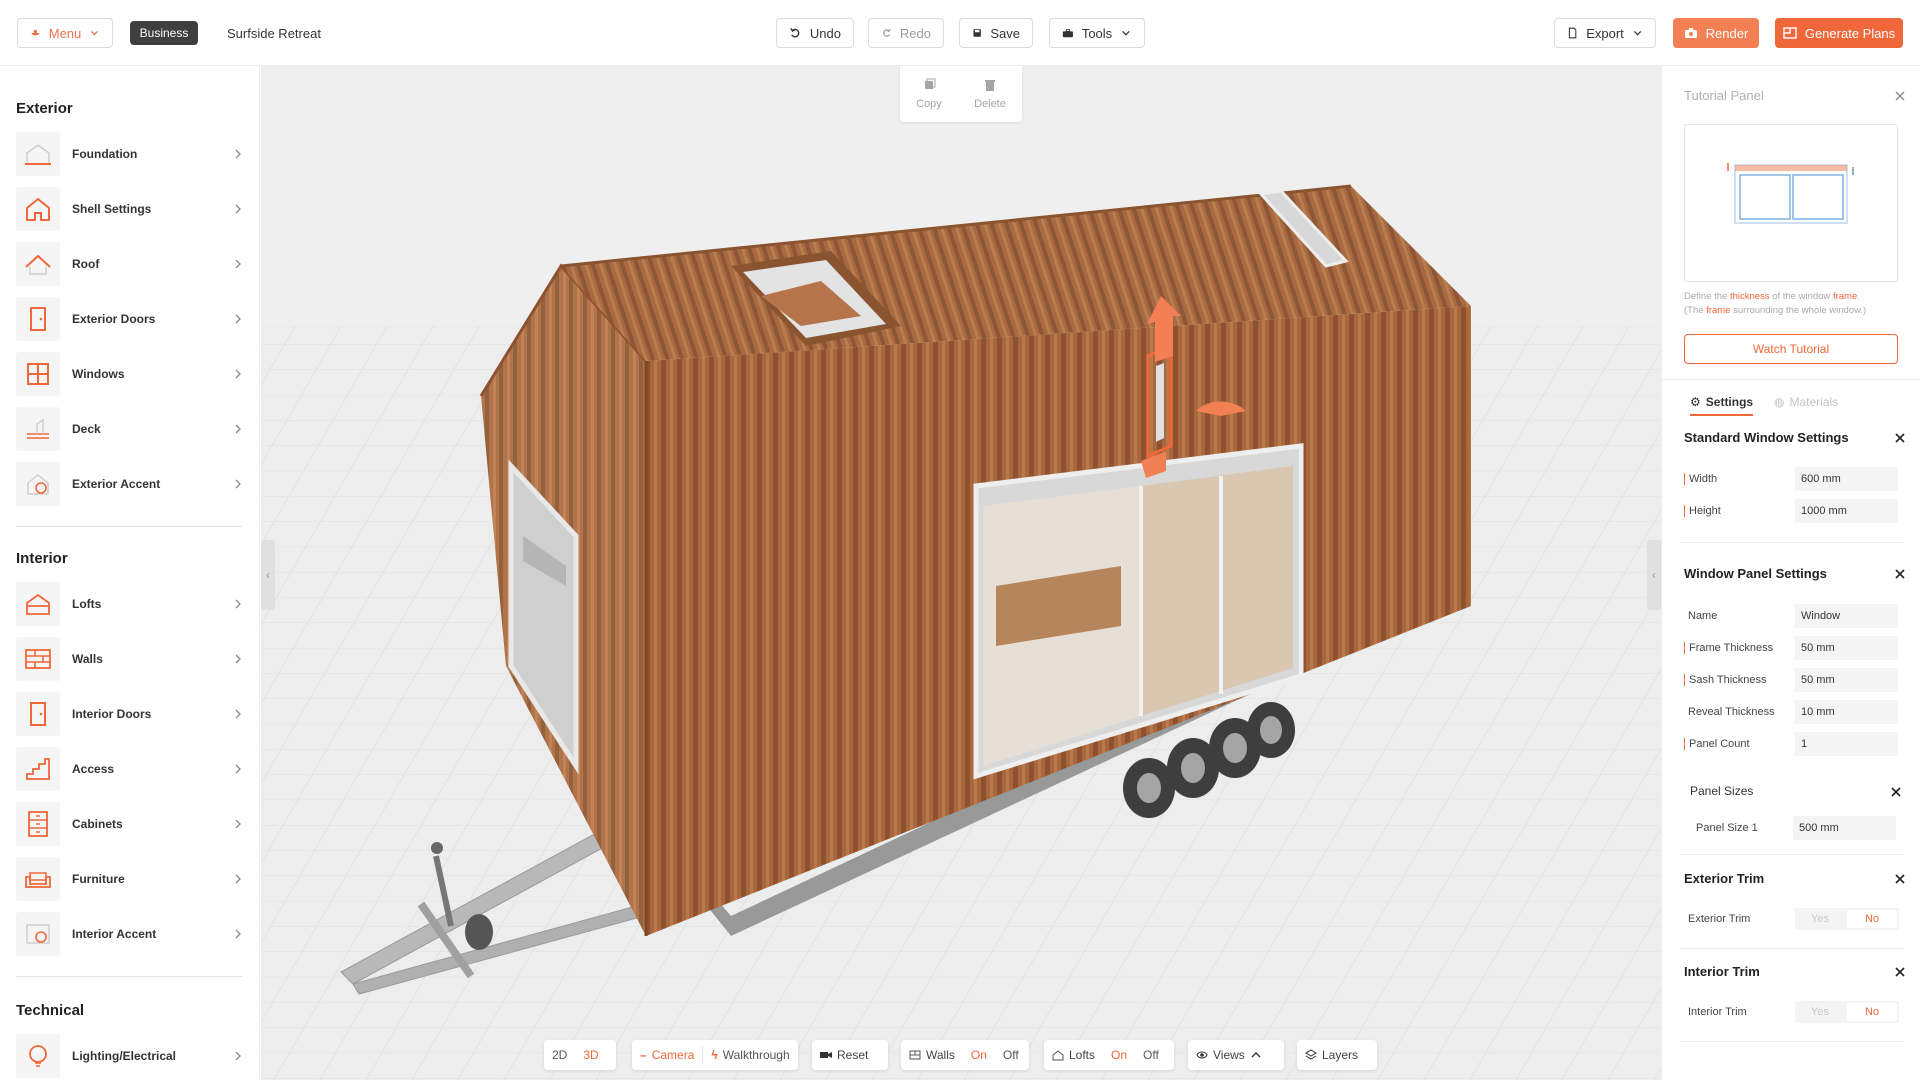  Describe the element at coordinates (130, 429) in the screenshot. I see `sidebar-item-deck: Deck` at that location.